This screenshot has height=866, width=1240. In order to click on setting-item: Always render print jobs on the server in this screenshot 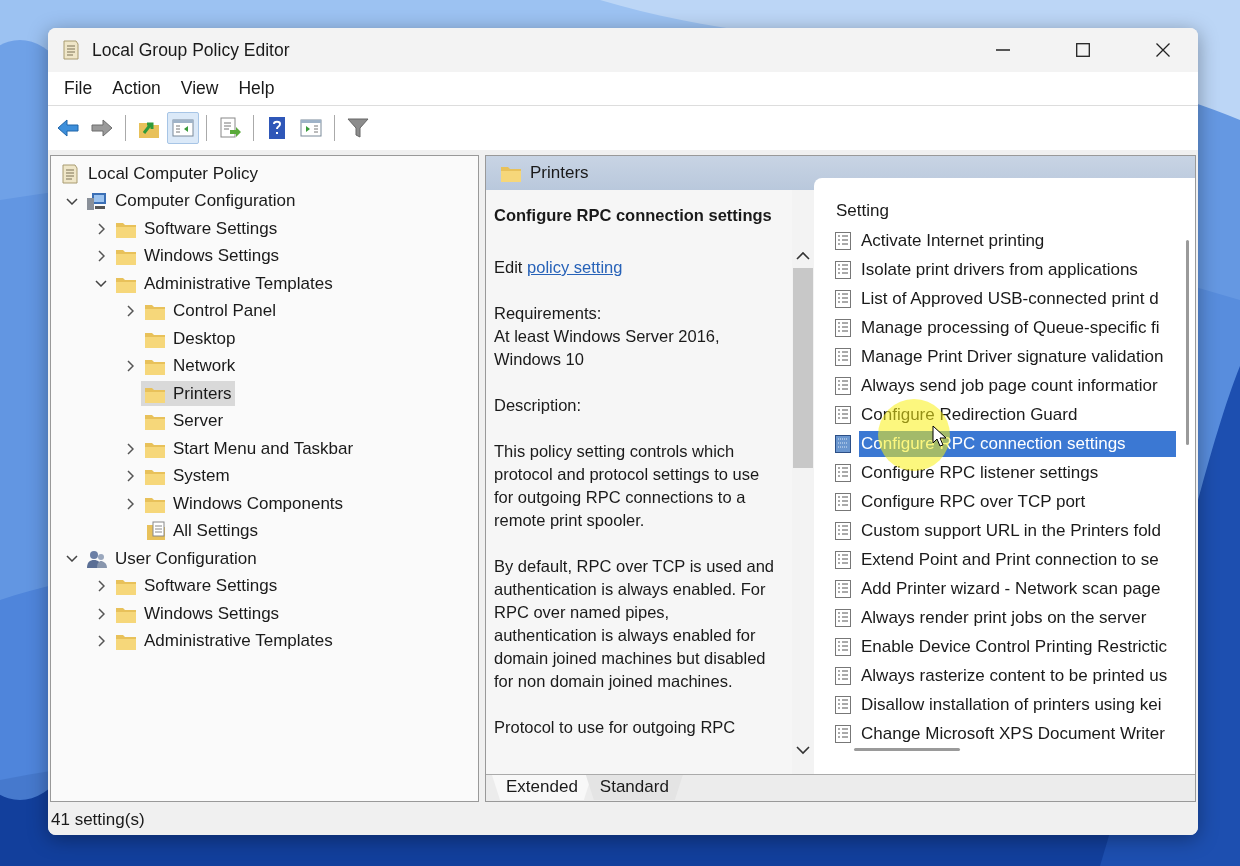, I will do `click(1004, 617)`.